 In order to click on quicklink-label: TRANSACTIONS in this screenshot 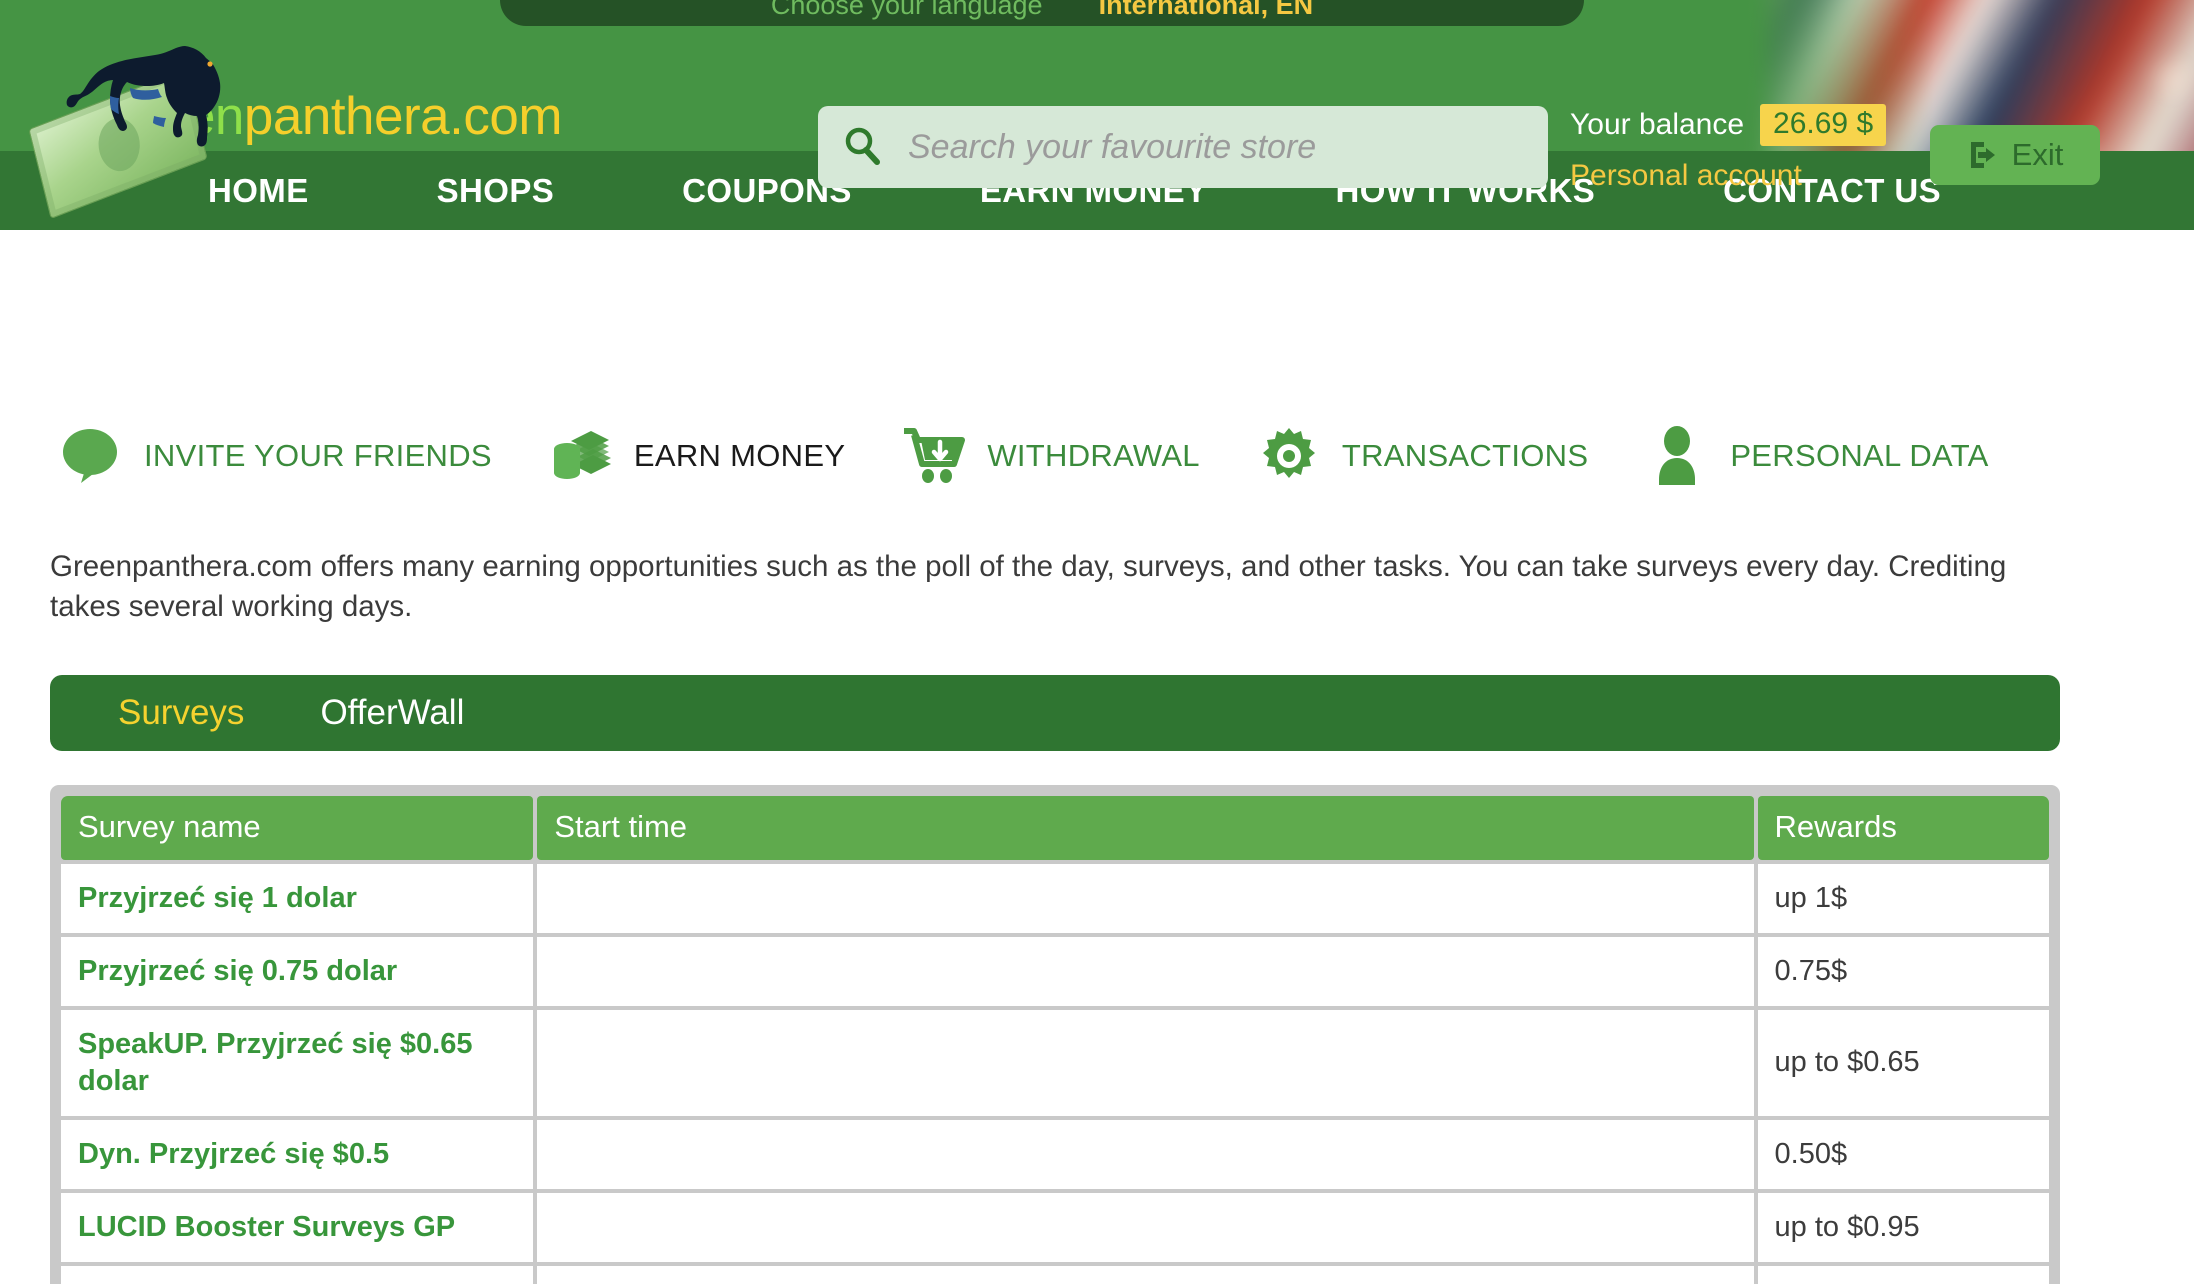, I will do `click(1465, 455)`.